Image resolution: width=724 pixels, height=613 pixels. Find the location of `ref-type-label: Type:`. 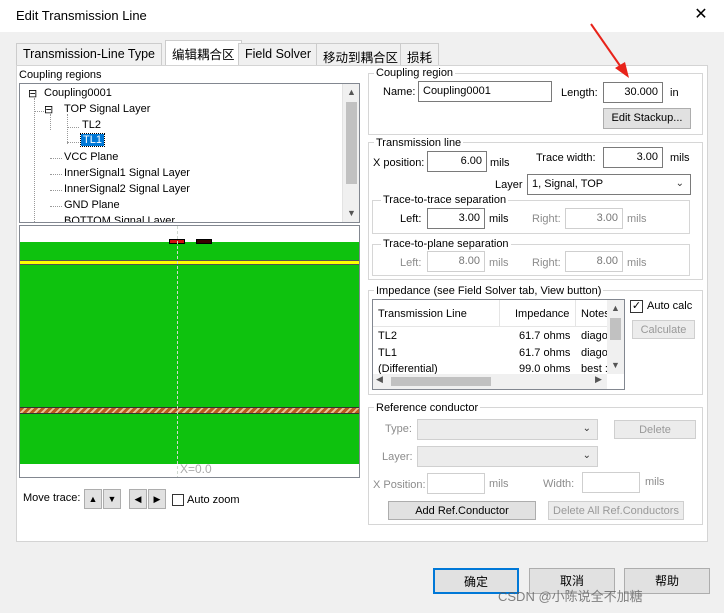

ref-type-label: Type: is located at coordinates (398, 429).